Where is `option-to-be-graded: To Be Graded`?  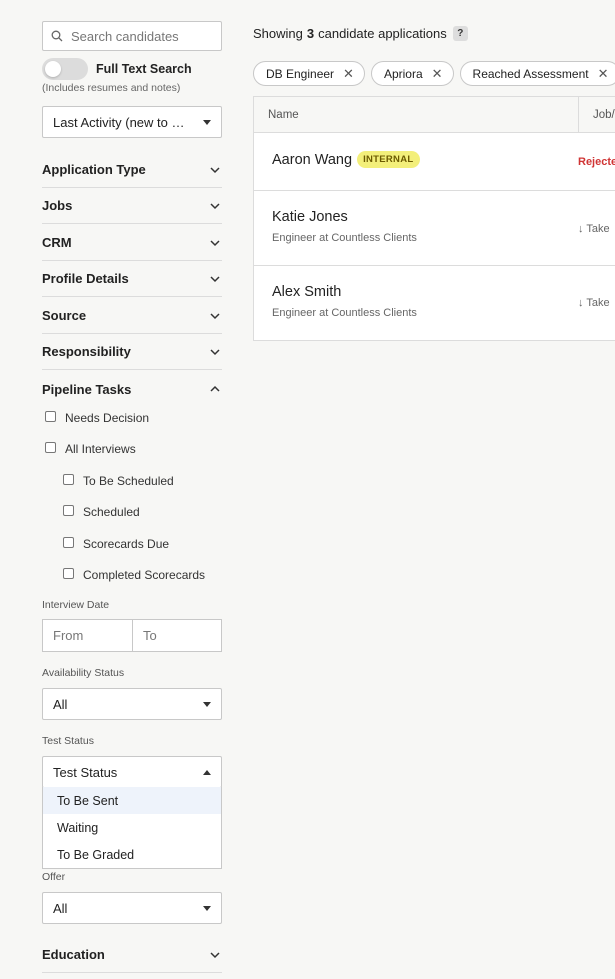 option-to-be-graded: To Be Graded is located at coordinates (132, 854).